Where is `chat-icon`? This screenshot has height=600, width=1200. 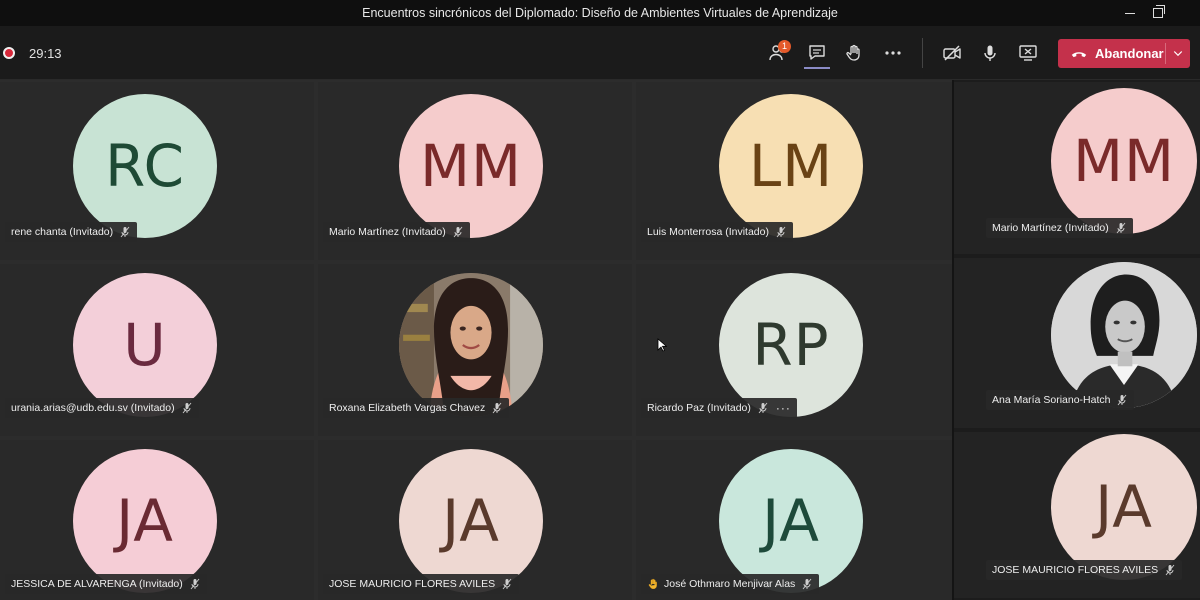 chat-icon is located at coordinates (817, 52).